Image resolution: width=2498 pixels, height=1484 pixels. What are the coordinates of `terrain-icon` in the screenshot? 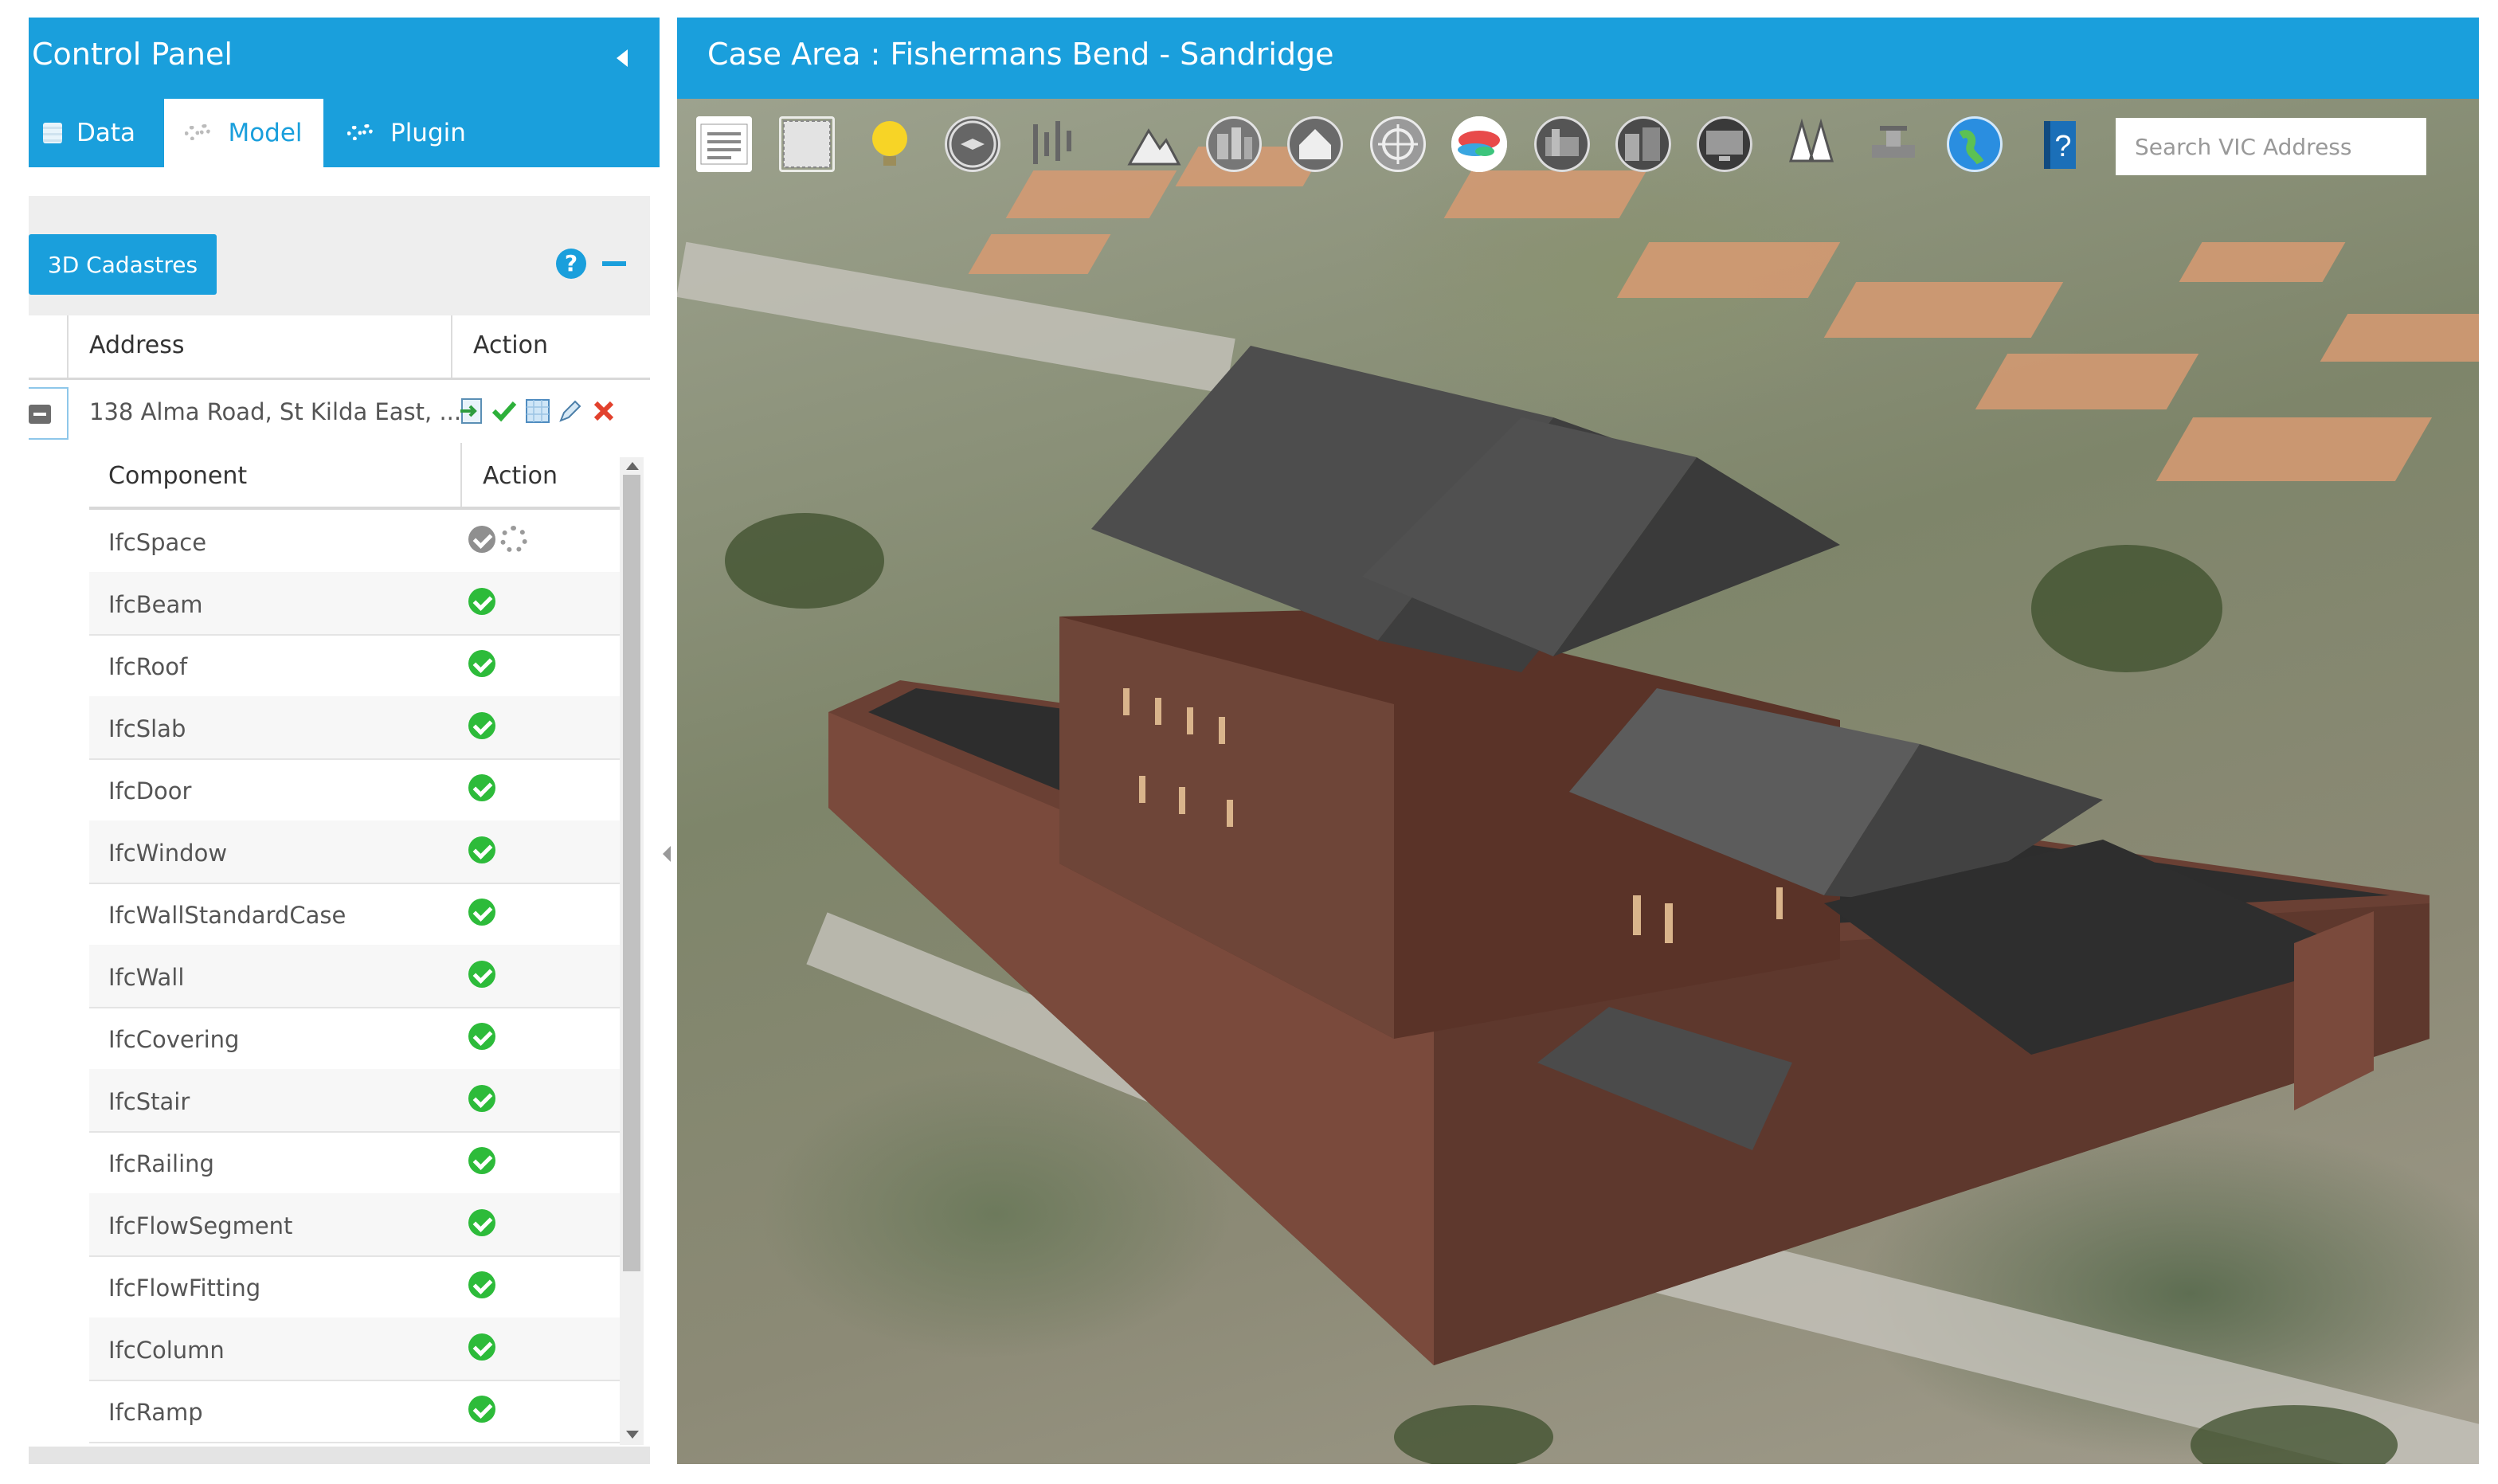 It's located at (1154, 144).